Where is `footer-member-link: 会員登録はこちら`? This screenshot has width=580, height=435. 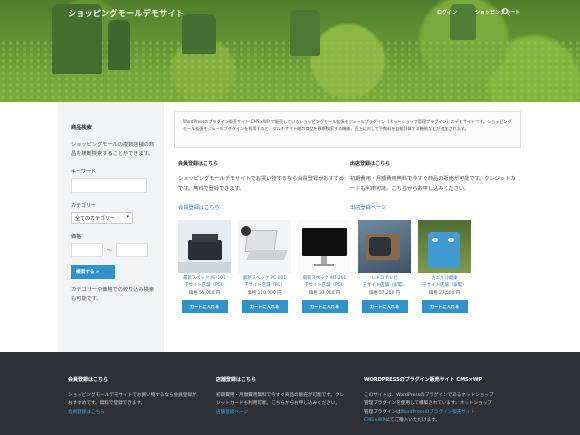
footer-member-link: 会員登録はこちら is located at coordinates (86, 412).